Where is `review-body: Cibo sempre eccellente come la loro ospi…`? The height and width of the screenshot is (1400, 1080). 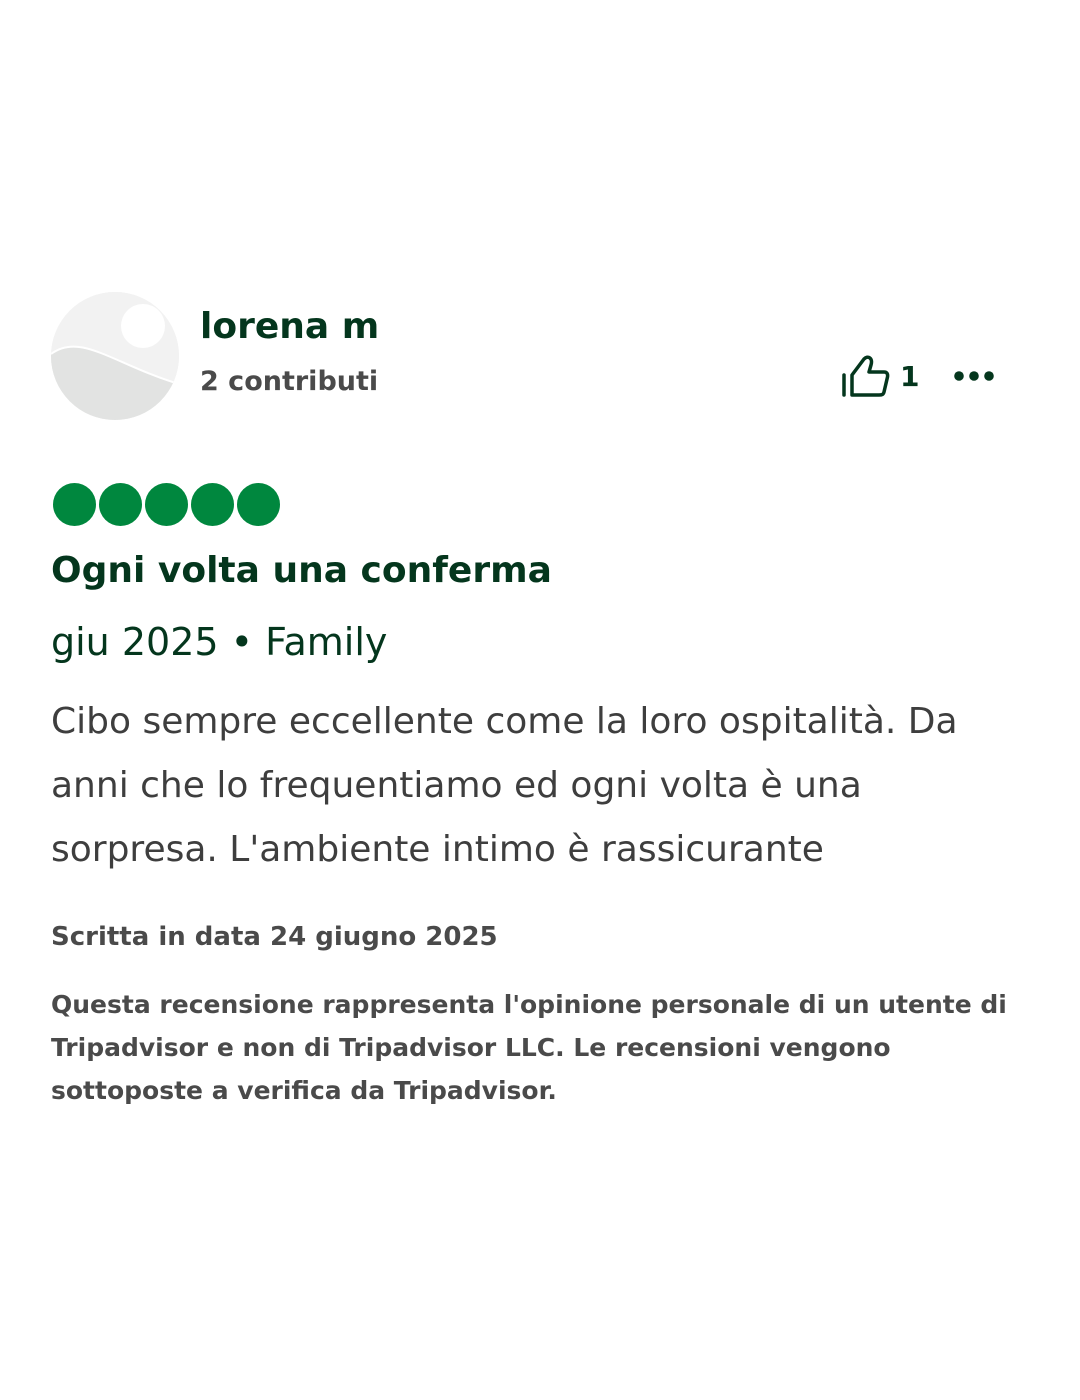 review-body: Cibo sempre eccellente come la loro ospi… is located at coordinates (504, 785).